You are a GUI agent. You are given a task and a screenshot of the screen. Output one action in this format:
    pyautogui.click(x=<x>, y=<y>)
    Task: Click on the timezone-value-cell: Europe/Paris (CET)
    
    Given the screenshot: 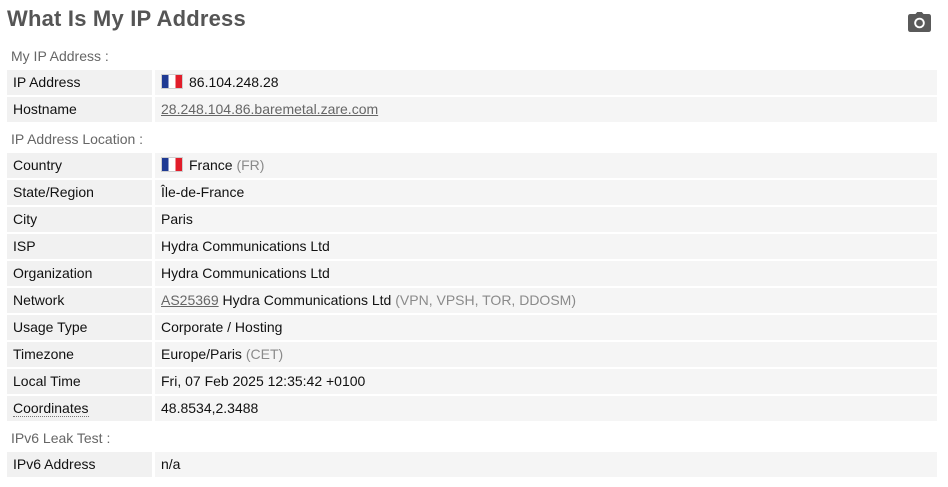 What is the action you would take?
    pyautogui.click(x=546, y=354)
    